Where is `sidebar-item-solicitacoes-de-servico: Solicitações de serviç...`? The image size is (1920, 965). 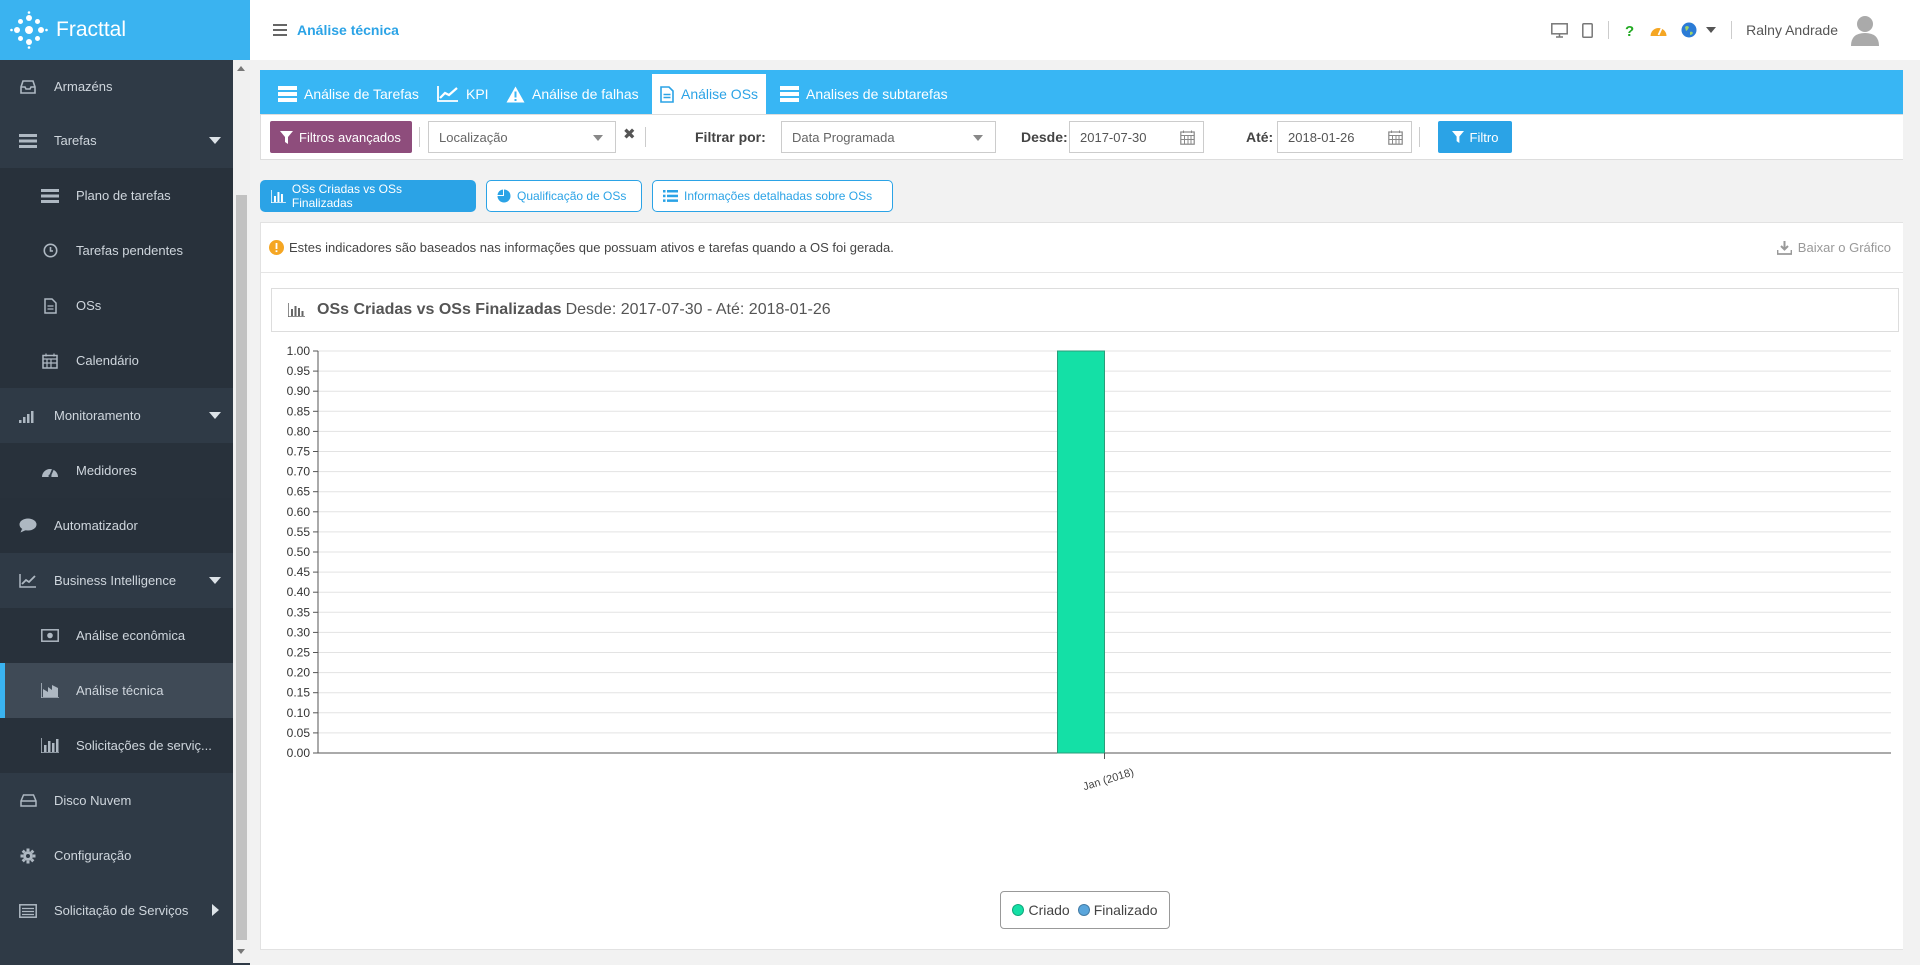 sidebar-item-solicitacoes-de-servico: Solicitações de serviç... is located at coordinates (116, 745).